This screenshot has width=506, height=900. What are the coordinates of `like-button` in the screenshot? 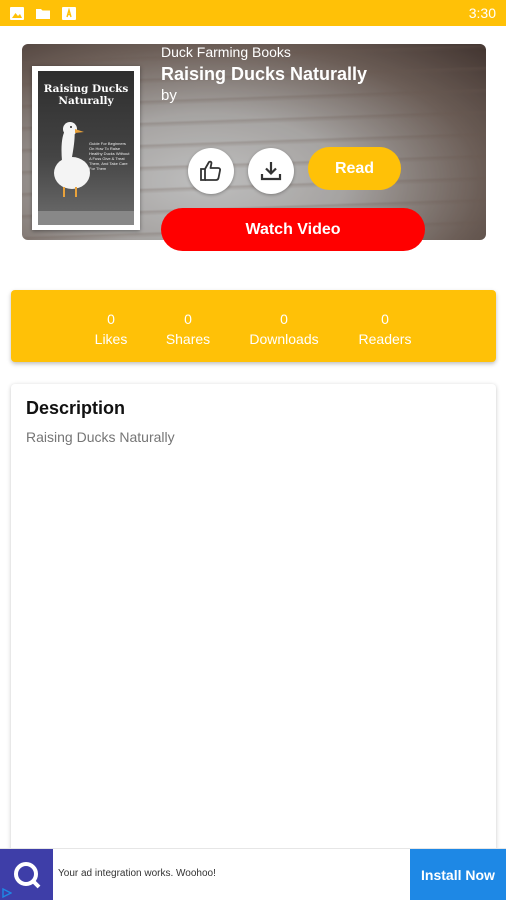 It's located at (211, 171).